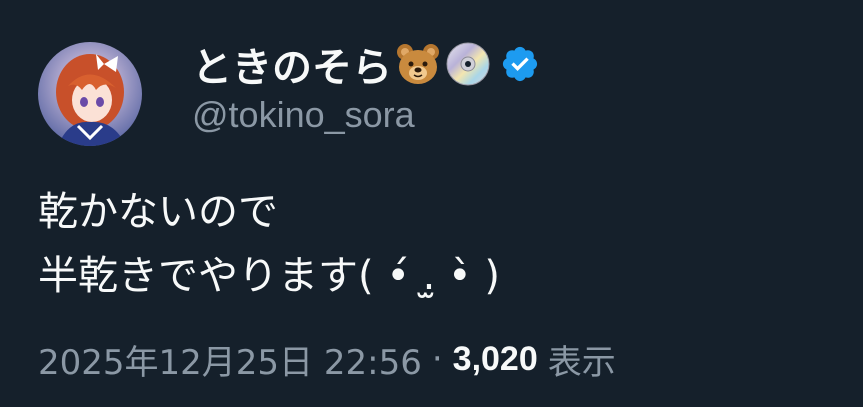 The width and height of the screenshot is (863, 407). What do you see at coordinates (303, 115) in the screenshot?
I see `author-handle: @tokino_sora` at bounding box center [303, 115].